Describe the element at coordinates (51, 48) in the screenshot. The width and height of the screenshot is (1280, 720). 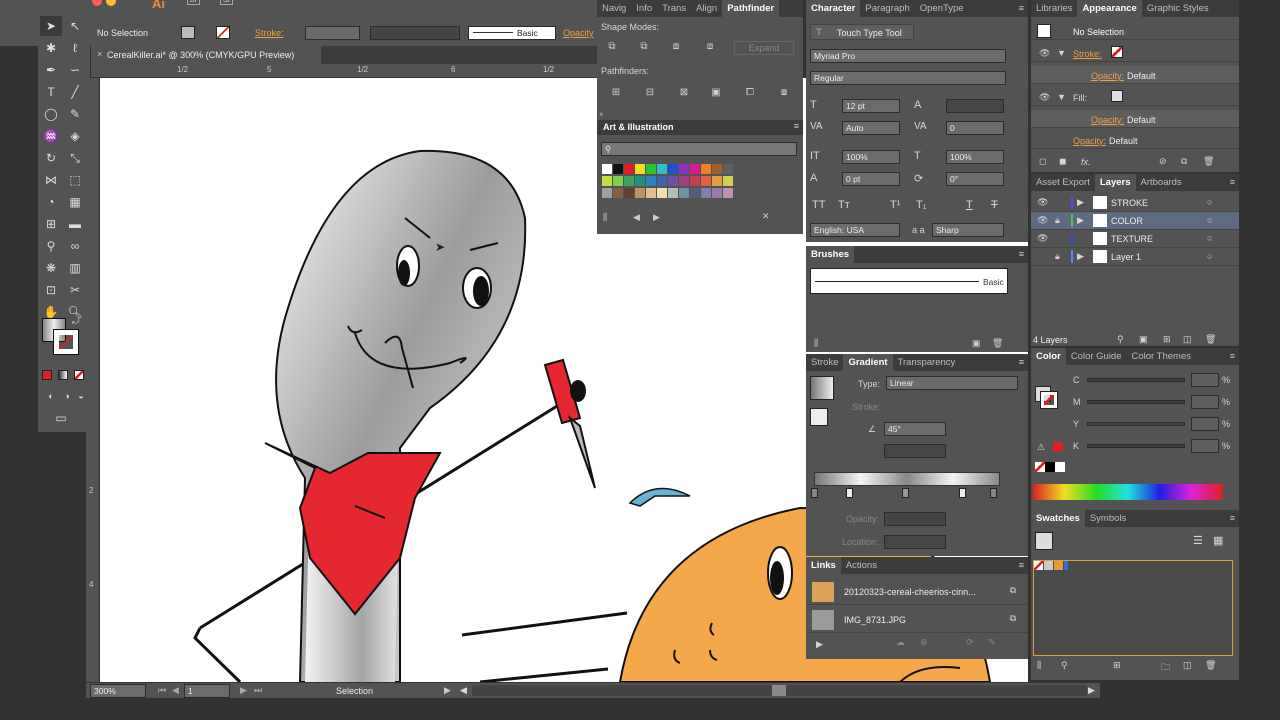
I see `magic-wand-icon: ✱` at that location.